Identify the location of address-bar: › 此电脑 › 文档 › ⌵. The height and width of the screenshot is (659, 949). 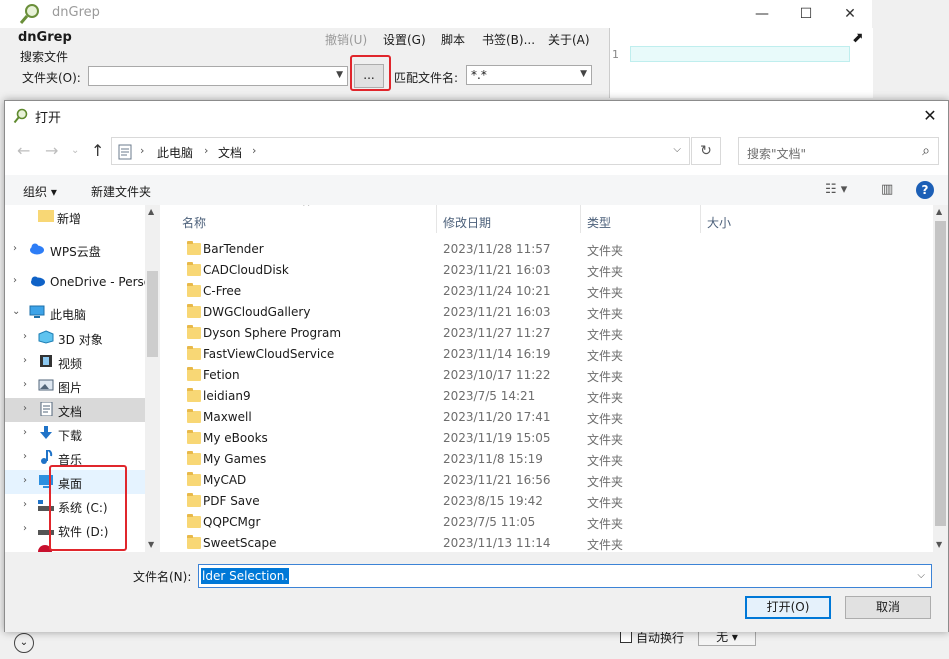
(400, 151).